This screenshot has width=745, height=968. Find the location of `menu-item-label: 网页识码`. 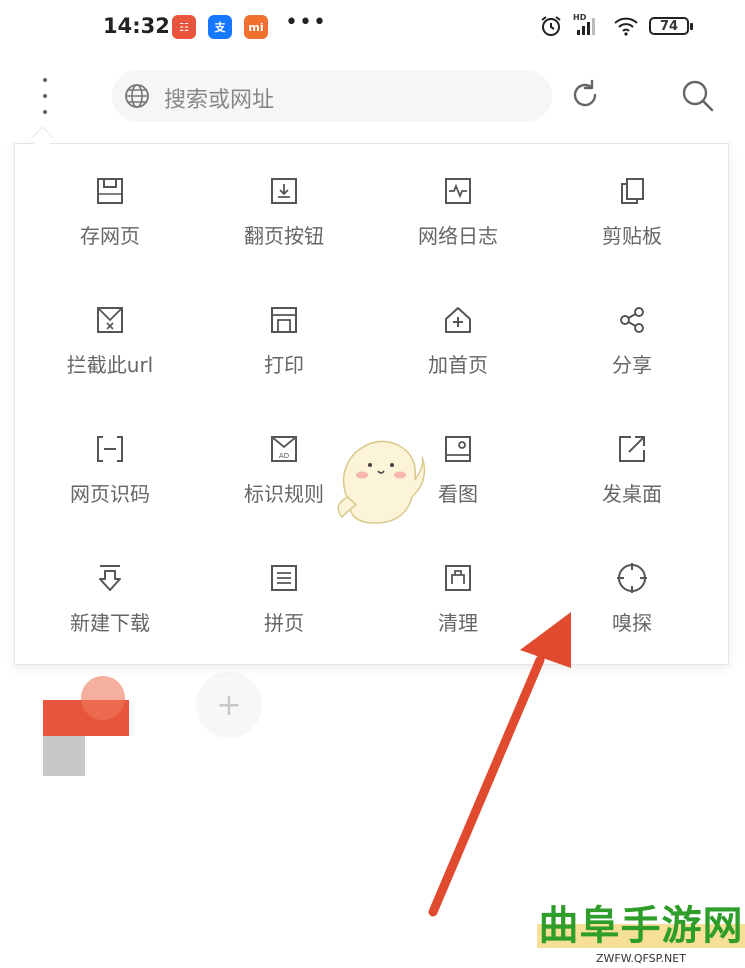

menu-item-label: 网页识码 is located at coordinates (110, 494).